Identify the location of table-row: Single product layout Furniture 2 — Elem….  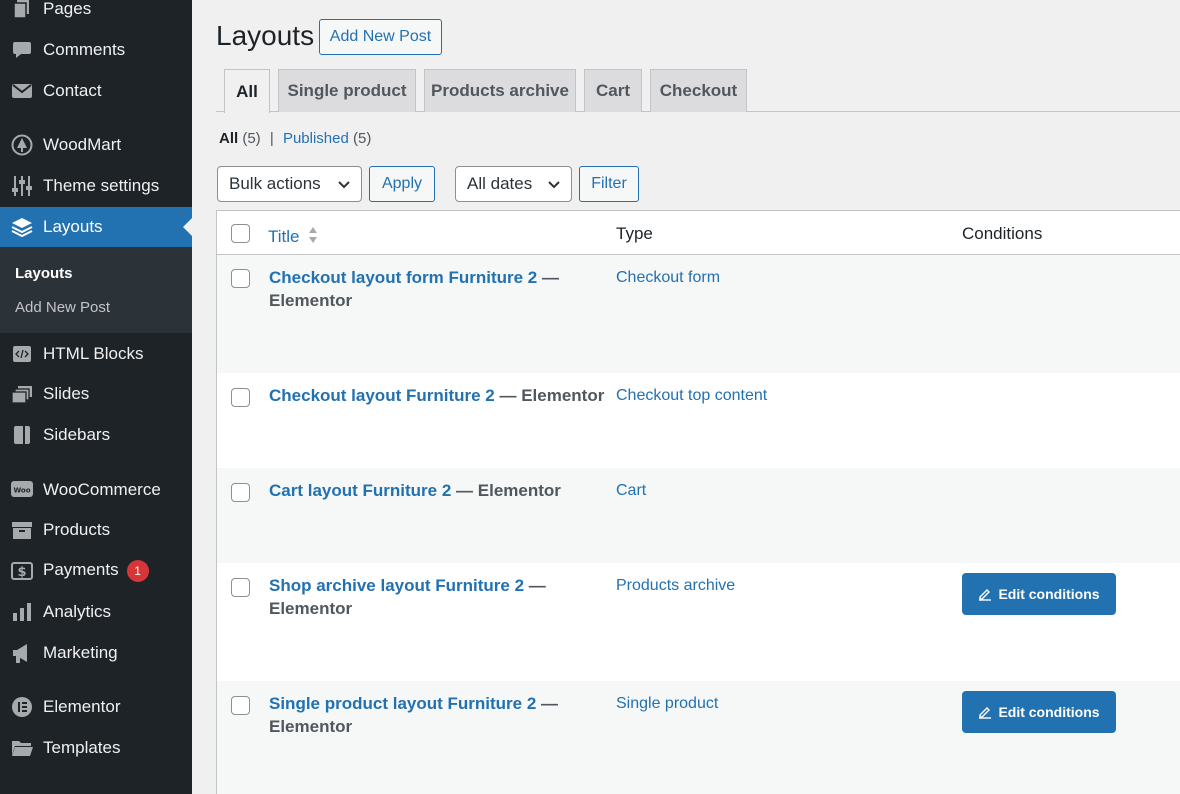
(698, 737).